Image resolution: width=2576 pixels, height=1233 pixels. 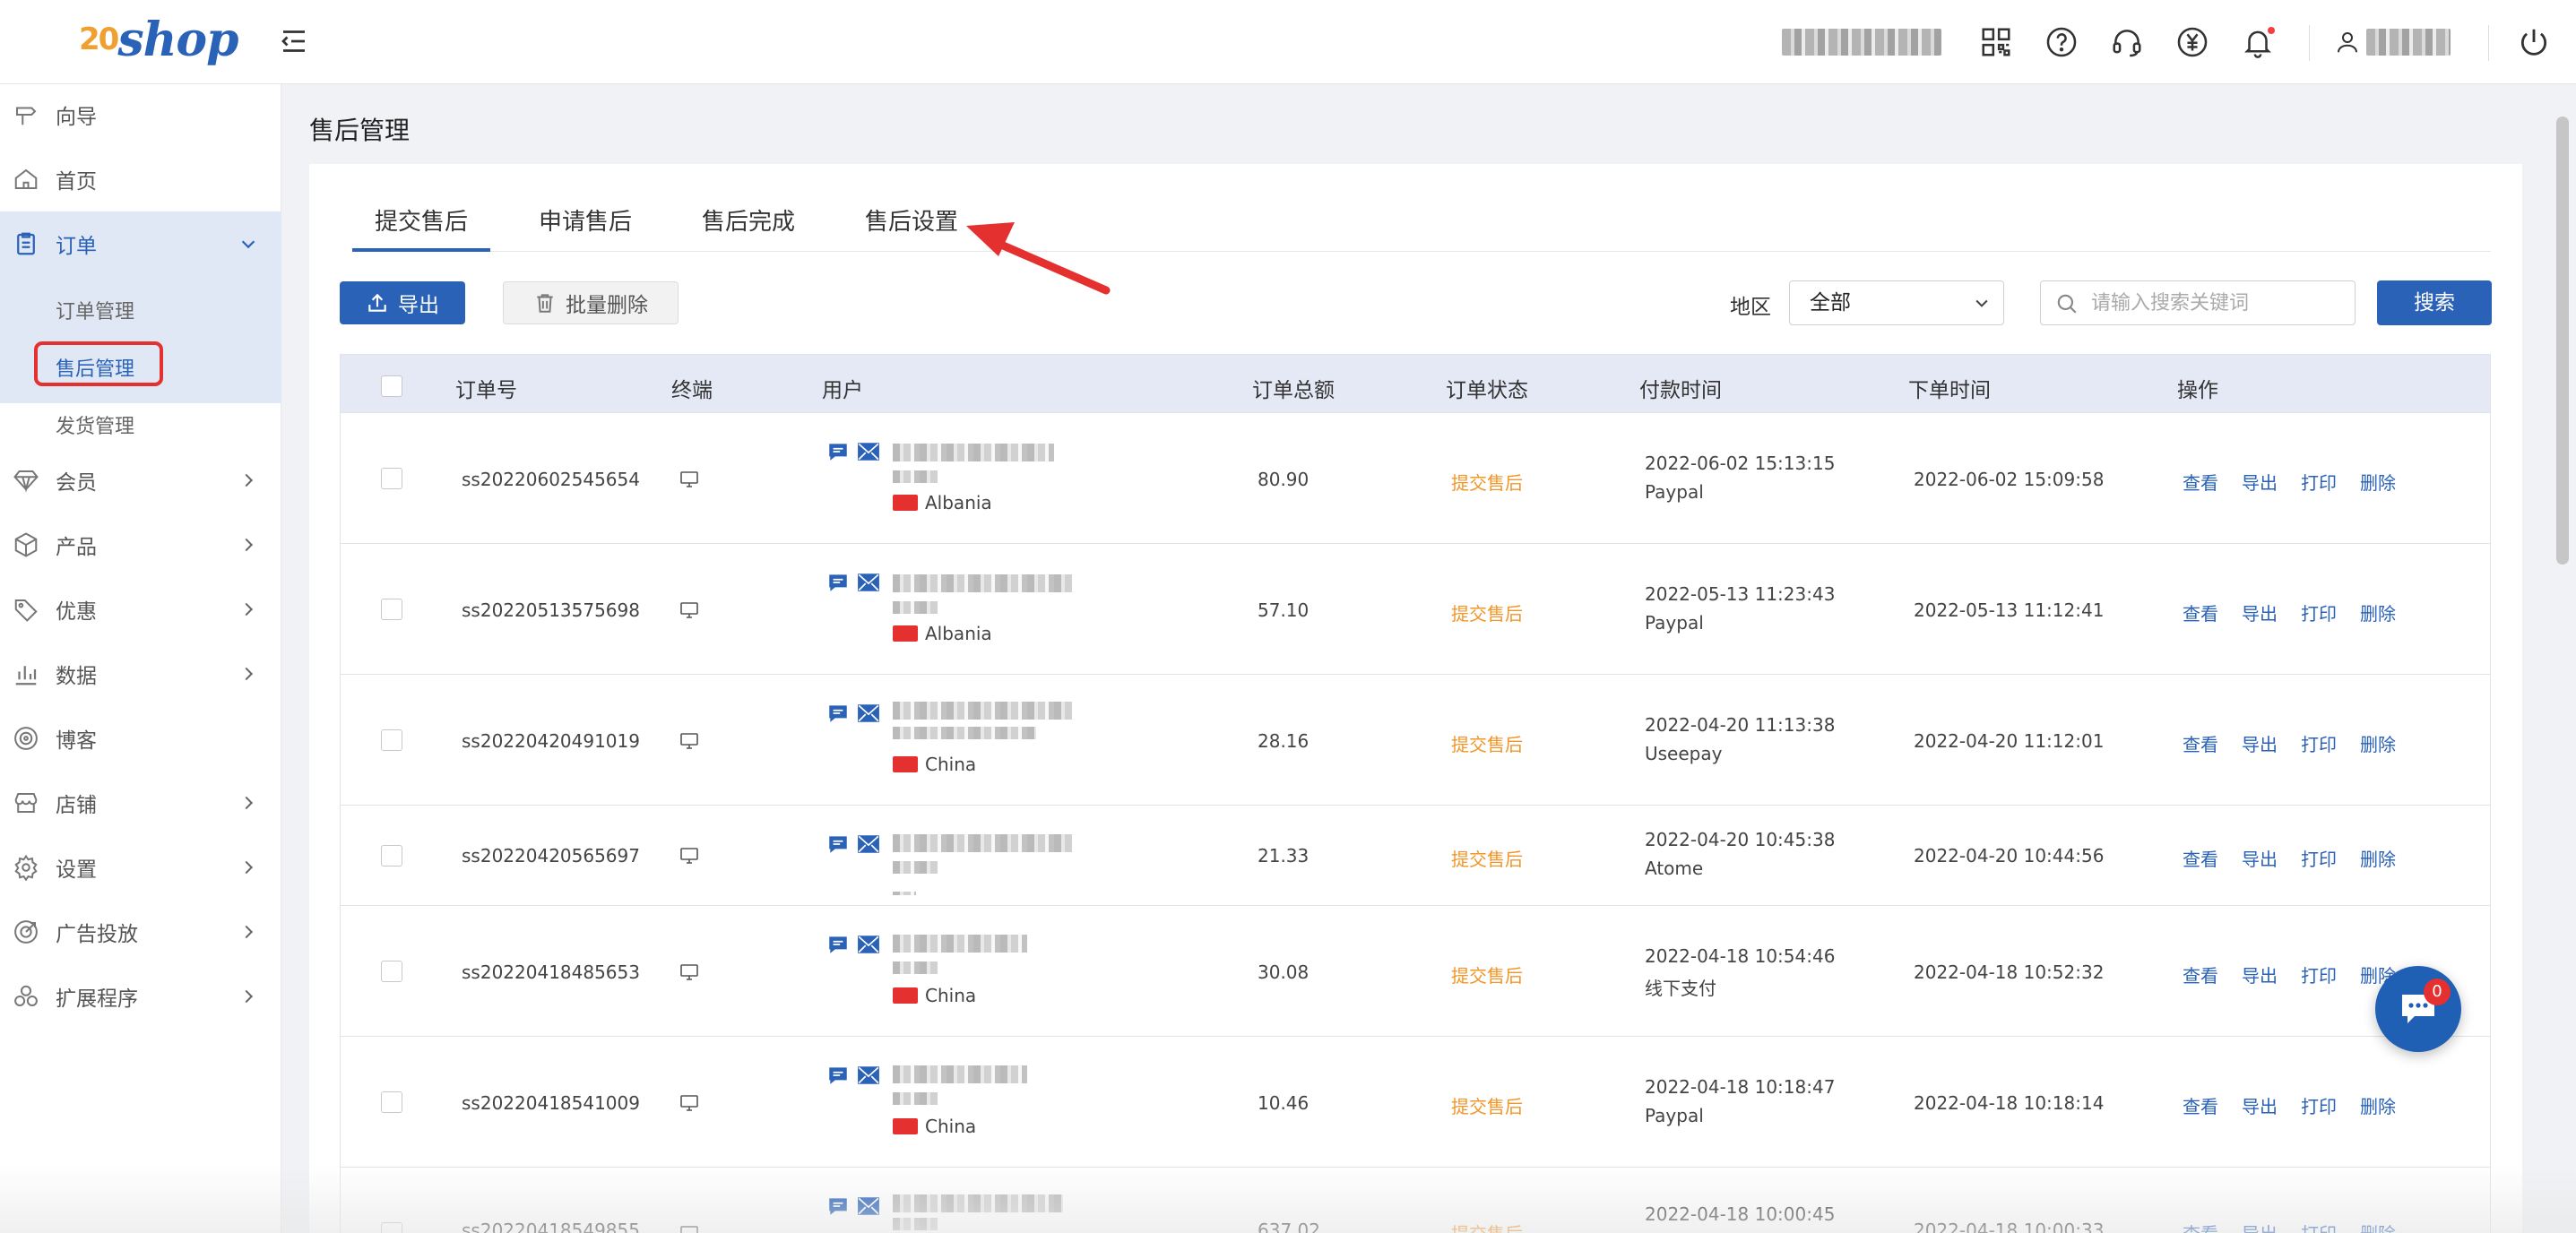 I want to click on tab-apply-aftersale: 申请售后, so click(x=585, y=227).